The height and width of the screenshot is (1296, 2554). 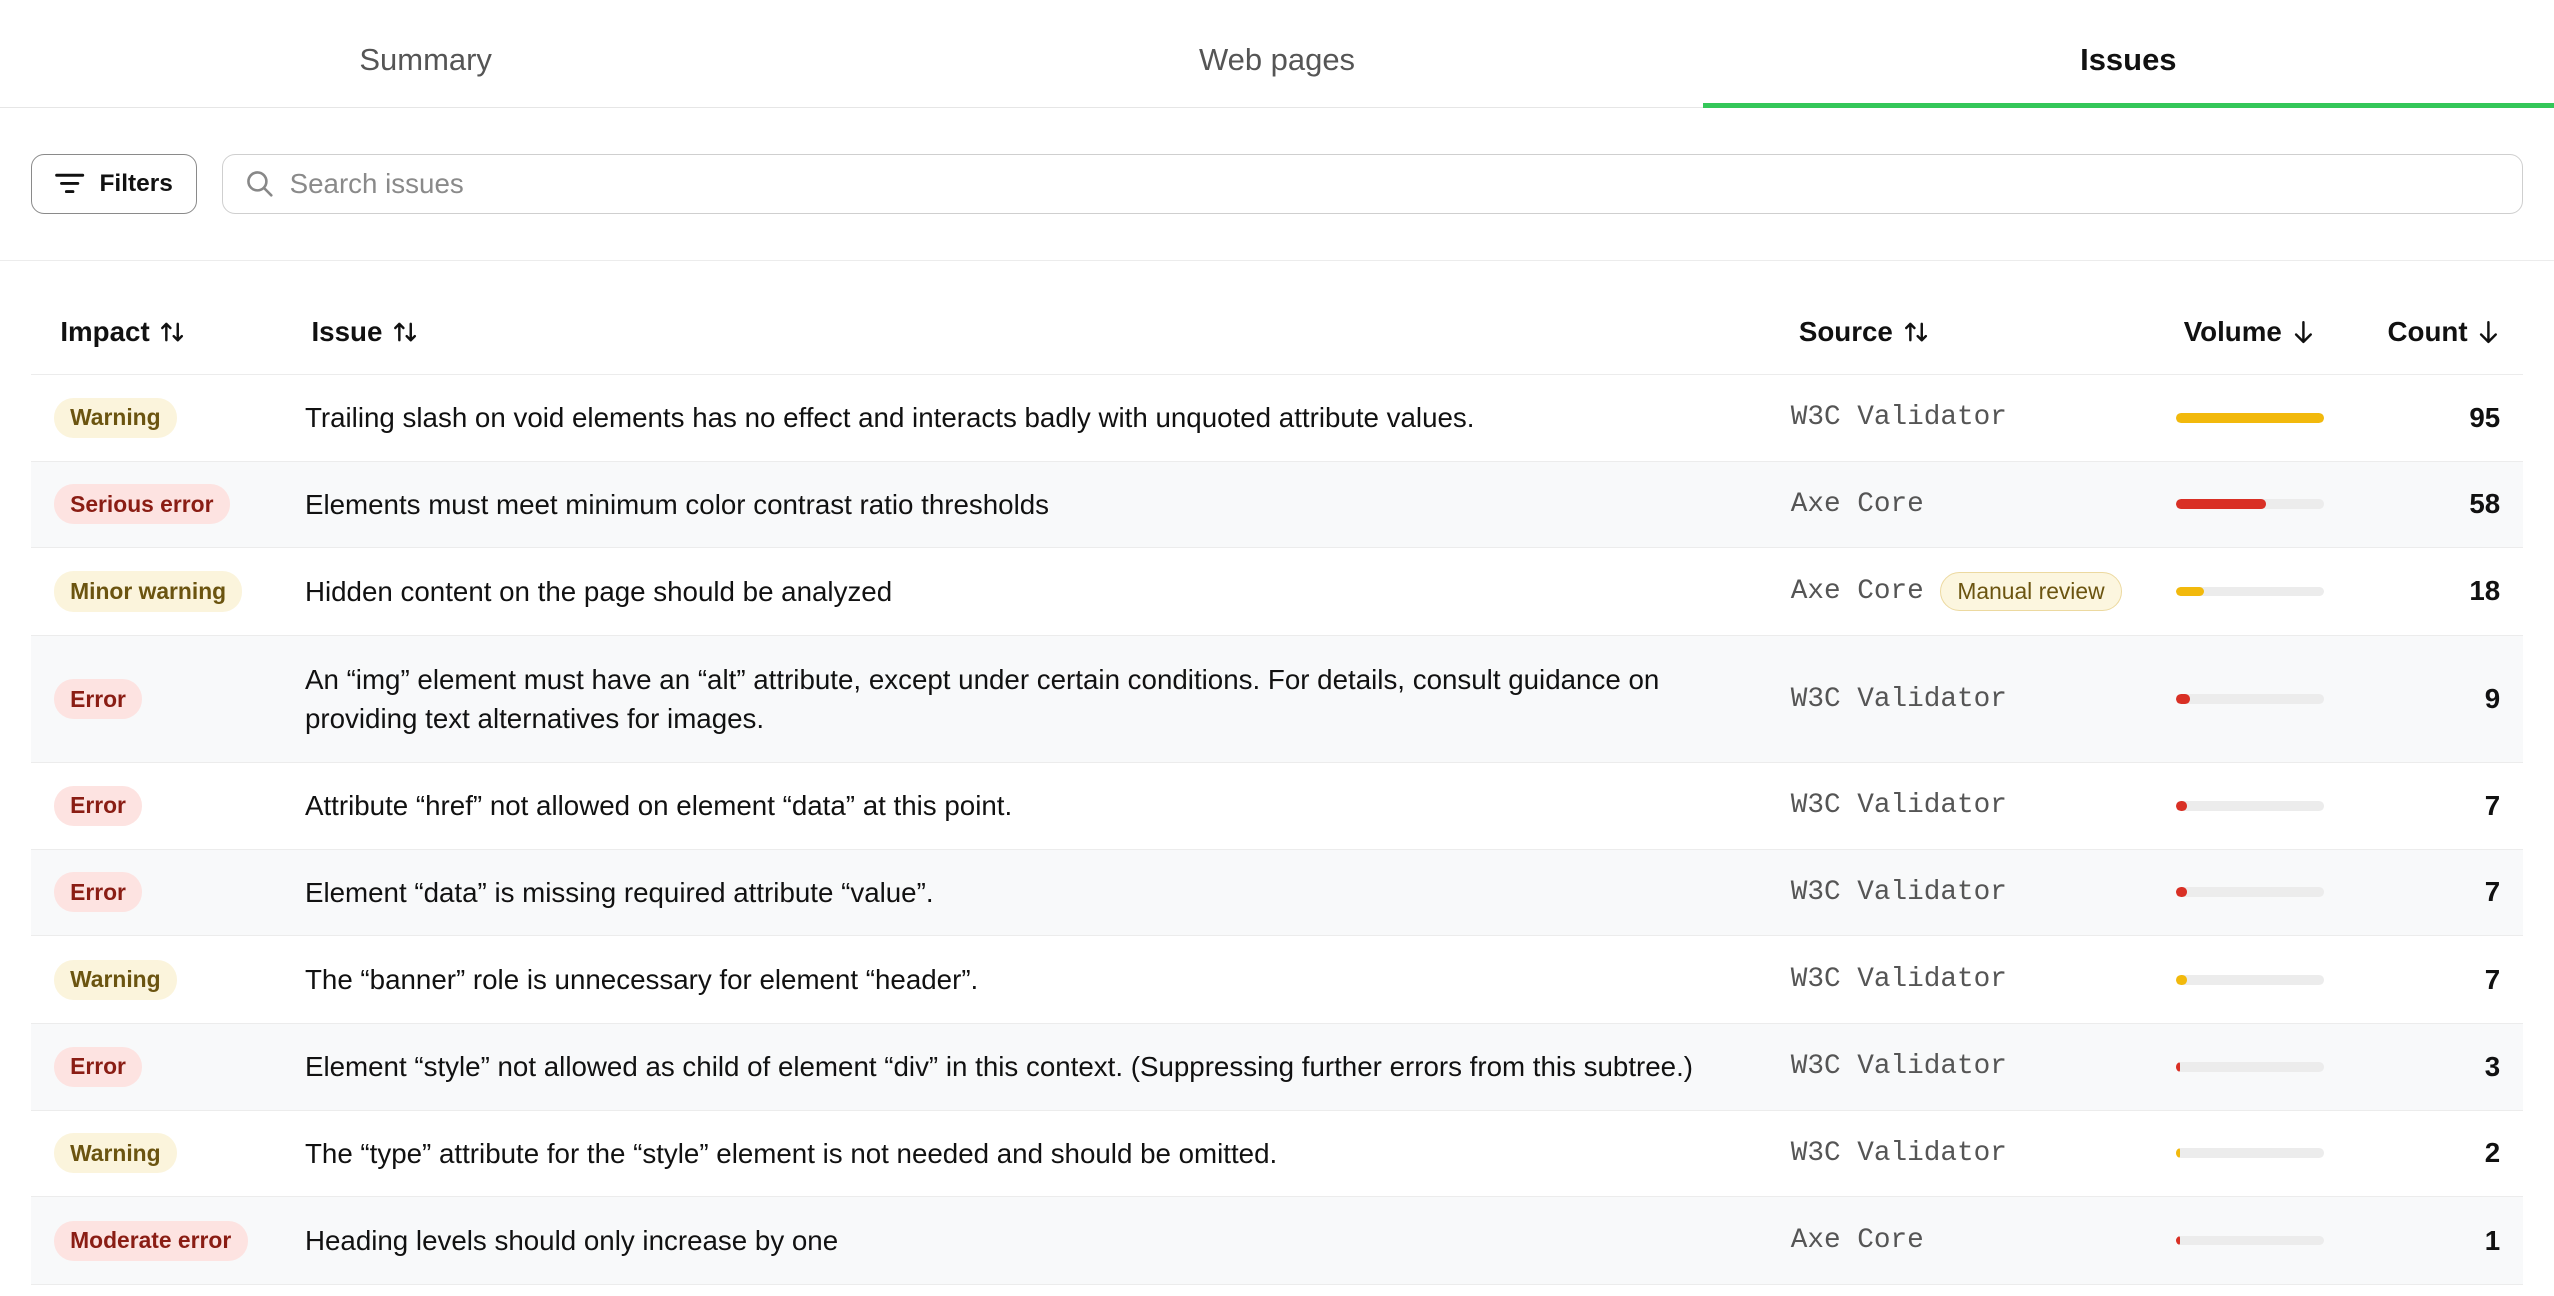 What do you see at coordinates (136, 183) in the screenshot?
I see `filters-label: Filters` at bounding box center [136, 183].